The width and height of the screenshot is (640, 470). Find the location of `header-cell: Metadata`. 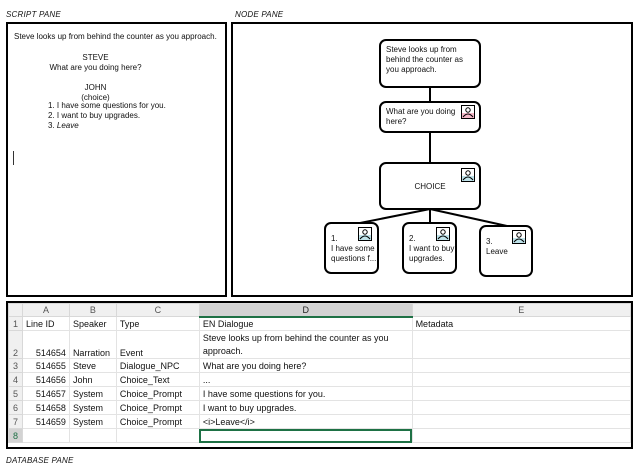

header-cell: Metadata is located at coordinates (521, 323).